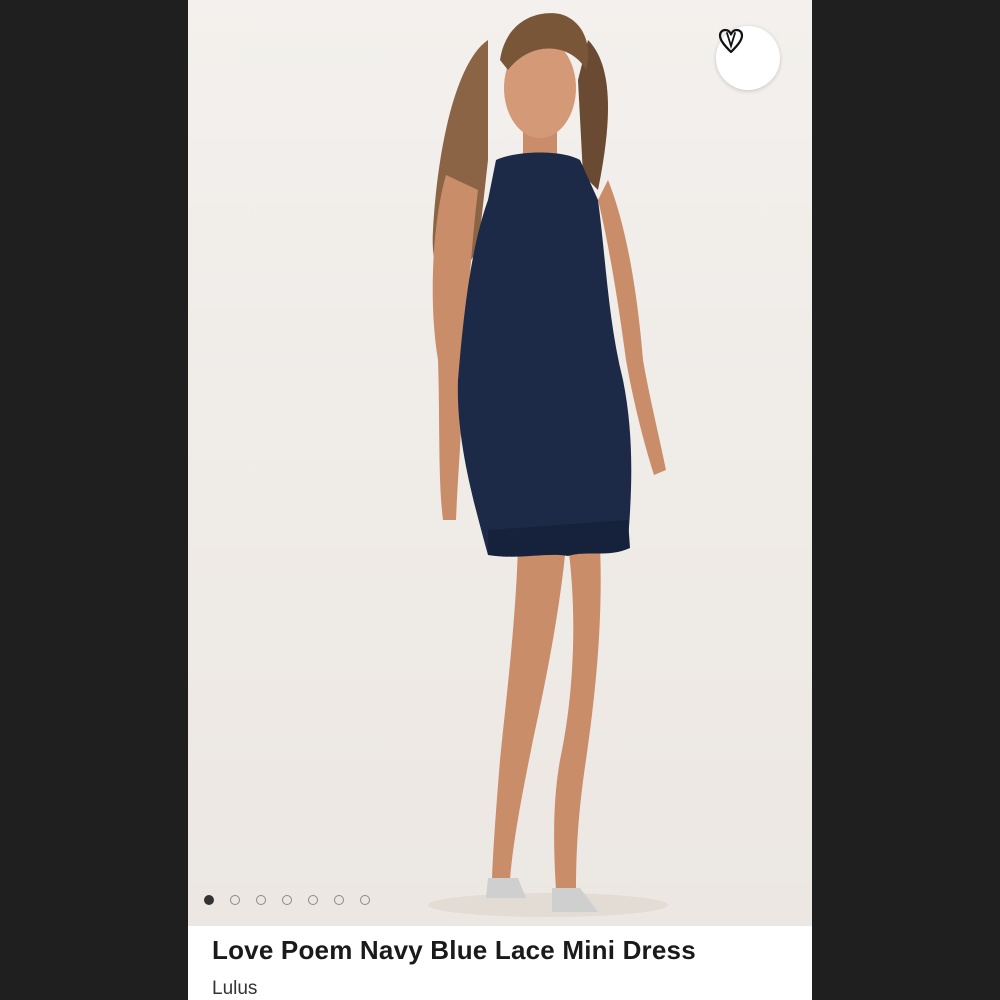 This screenshot has width=1000, height=1000. I want to click on like-button, so click(748, 58).